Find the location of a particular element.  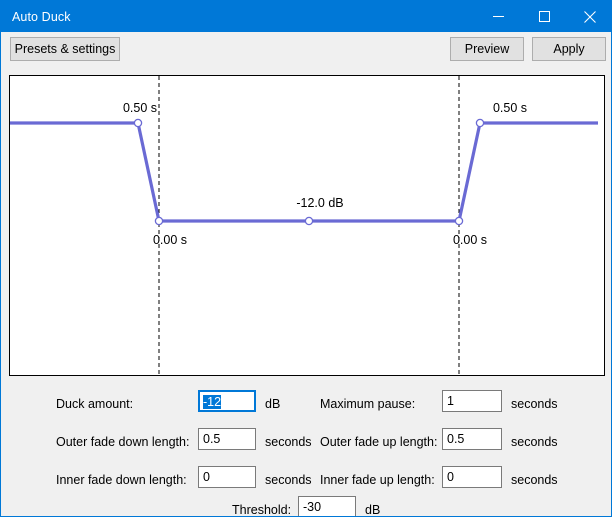

maximum-pause-label: Maximum pause: is located at coordinates (368, 404).